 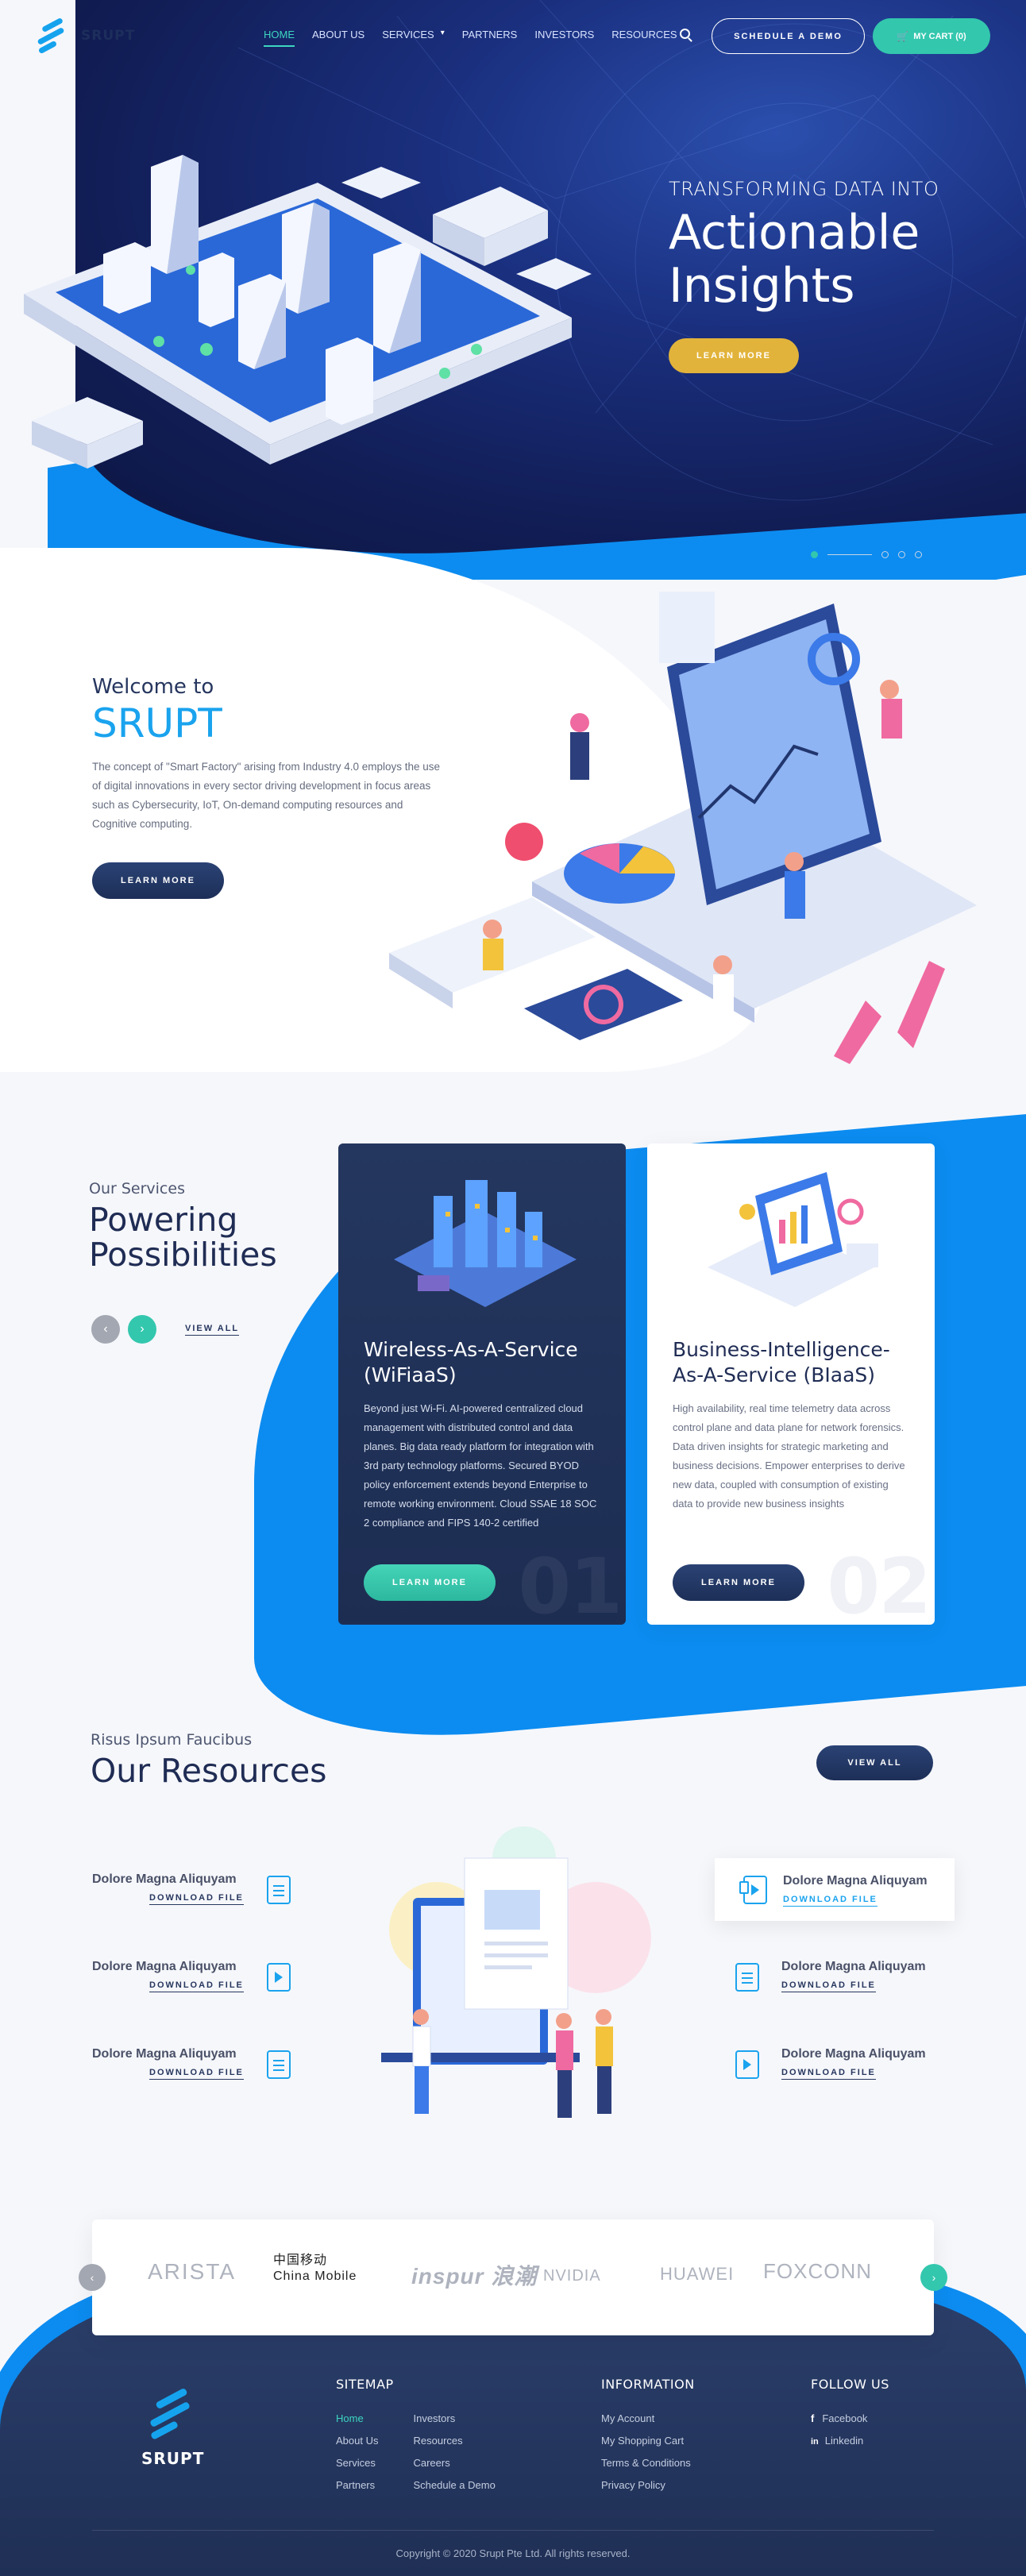 I want to click on service-card-title: Wireless-As-A-Service (WiFiaaS), so click(x=471, y=1362).